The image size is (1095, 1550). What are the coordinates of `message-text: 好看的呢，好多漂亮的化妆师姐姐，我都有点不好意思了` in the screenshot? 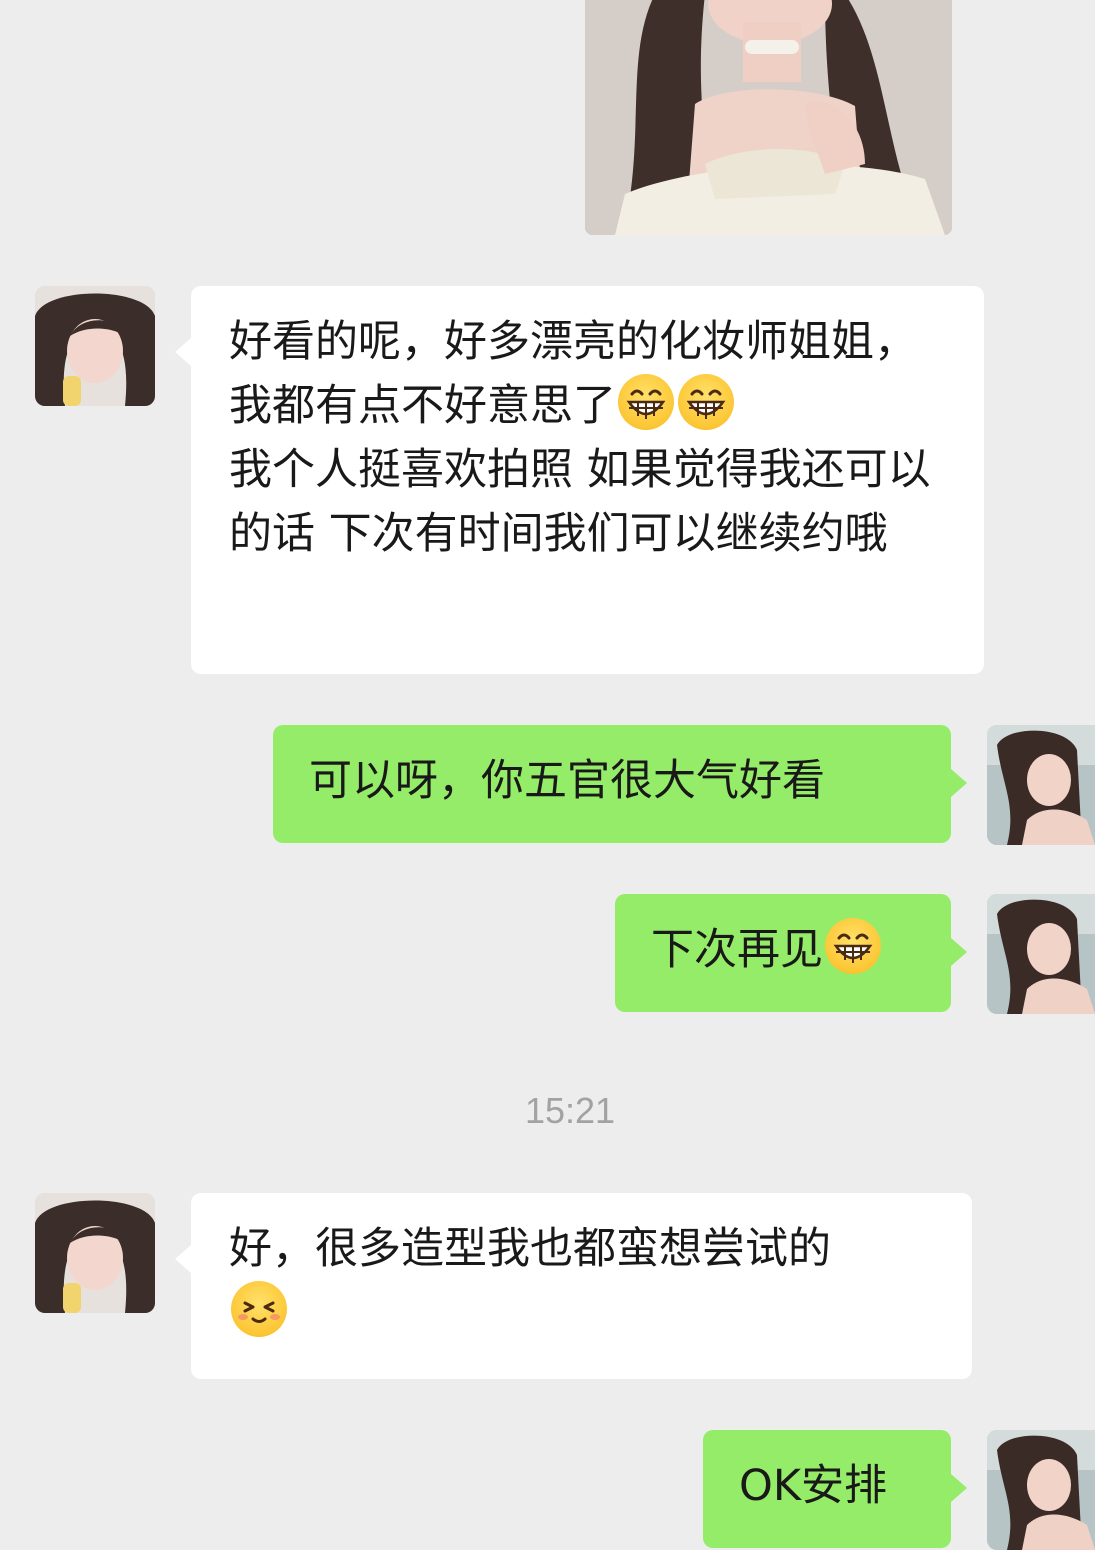 It's located at (573, 374).